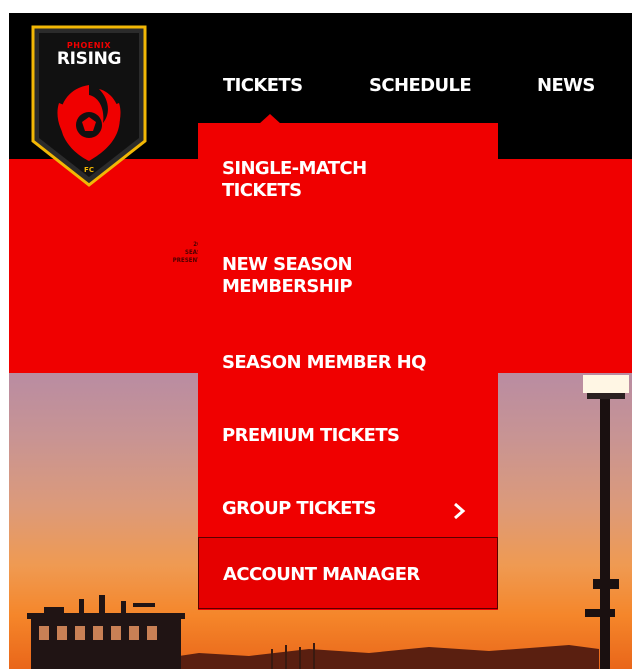 Image resolution: width=632 pixels, height=669 pixels. What do you see at coordinates (262, 190) in the screenshot?
I see `menu-item-label: TICKETS` at bounding box center [262, 190].